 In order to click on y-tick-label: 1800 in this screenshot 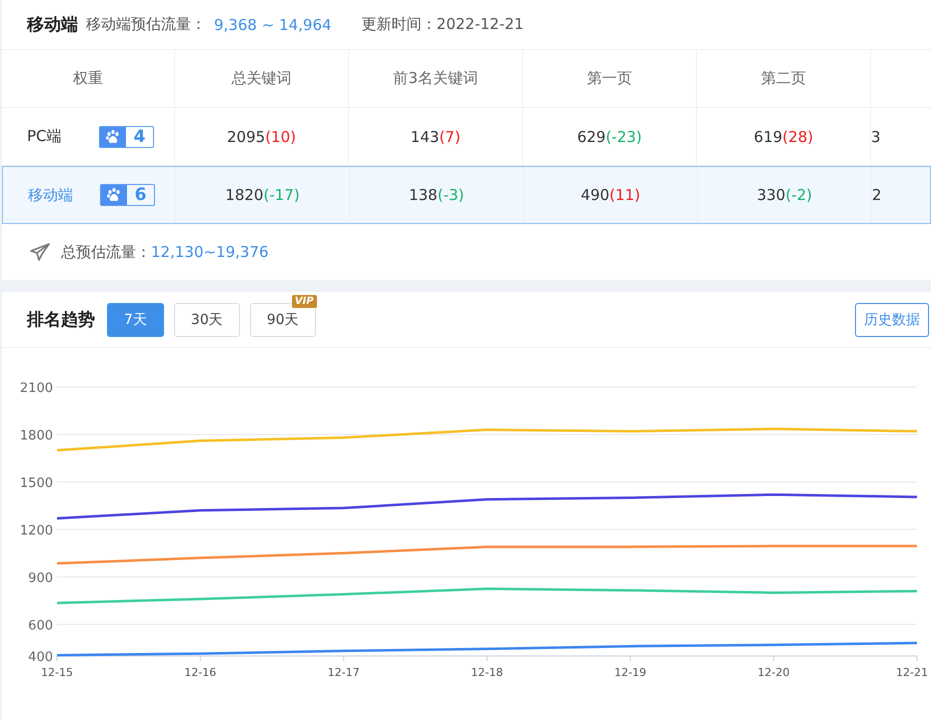, I will do `click(36, 436)`.